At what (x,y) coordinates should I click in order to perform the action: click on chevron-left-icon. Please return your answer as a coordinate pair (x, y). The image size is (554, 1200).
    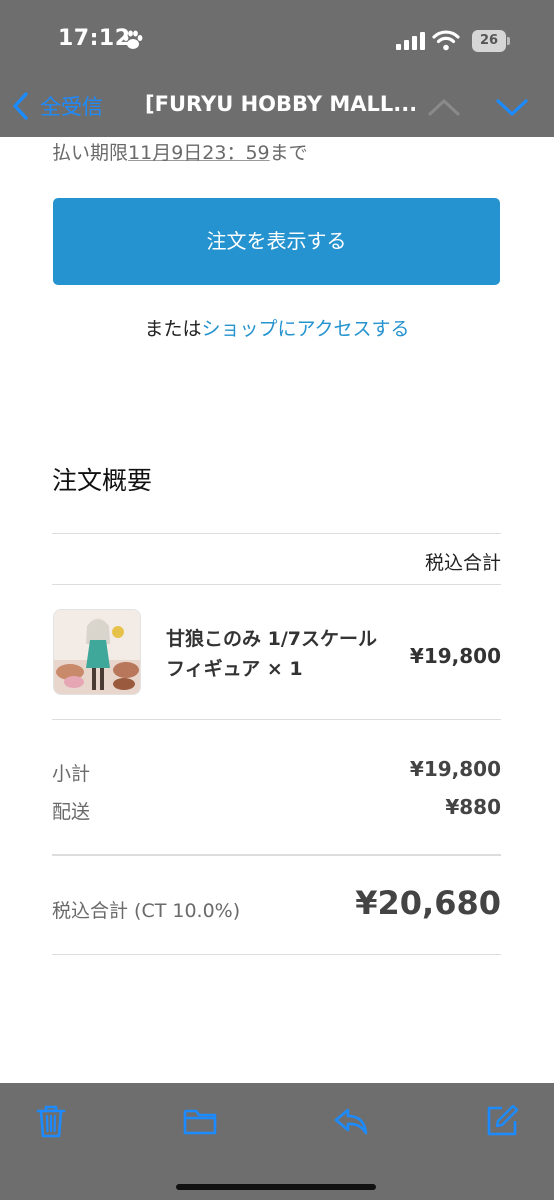
    Looking at the image, I should click on (20, 106).